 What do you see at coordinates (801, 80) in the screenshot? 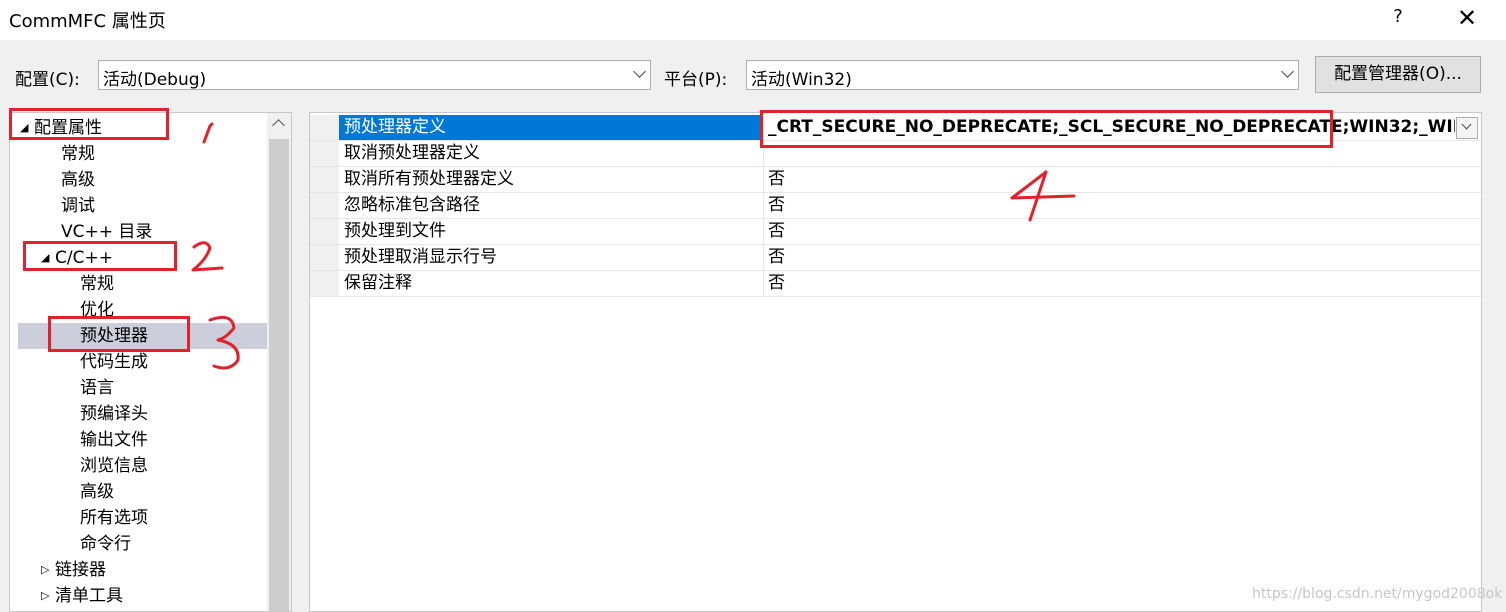
I see `platform-value: 活动(Win32)` at bounding box center [801, 80].